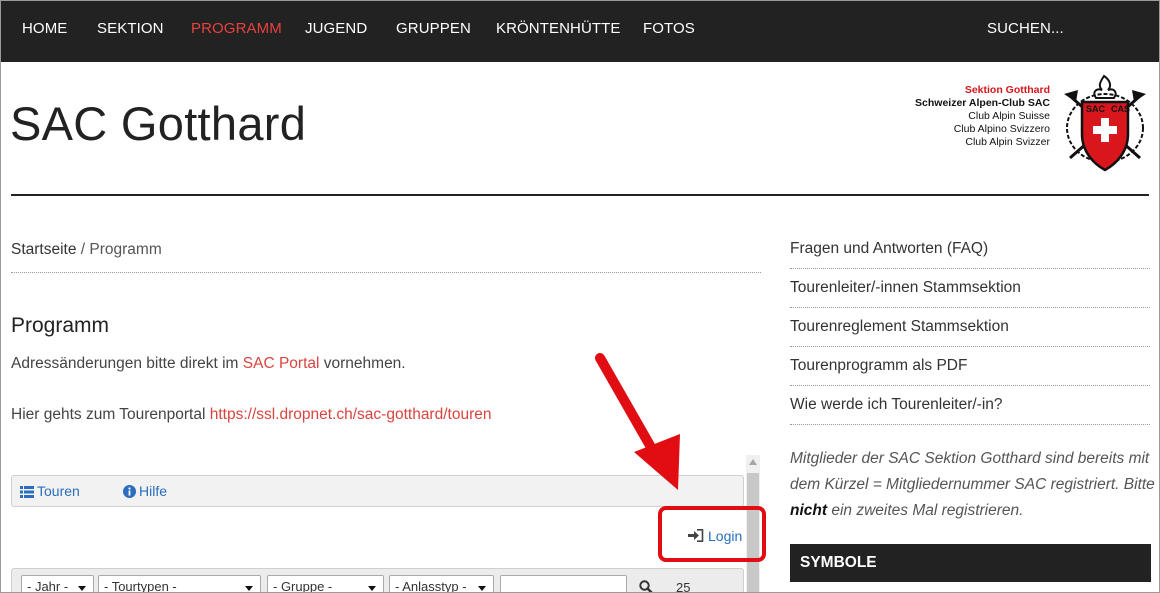 The image size is (1160, 593). I want to click on breadcrumb: Startseite / Programm, so click(86, 250).